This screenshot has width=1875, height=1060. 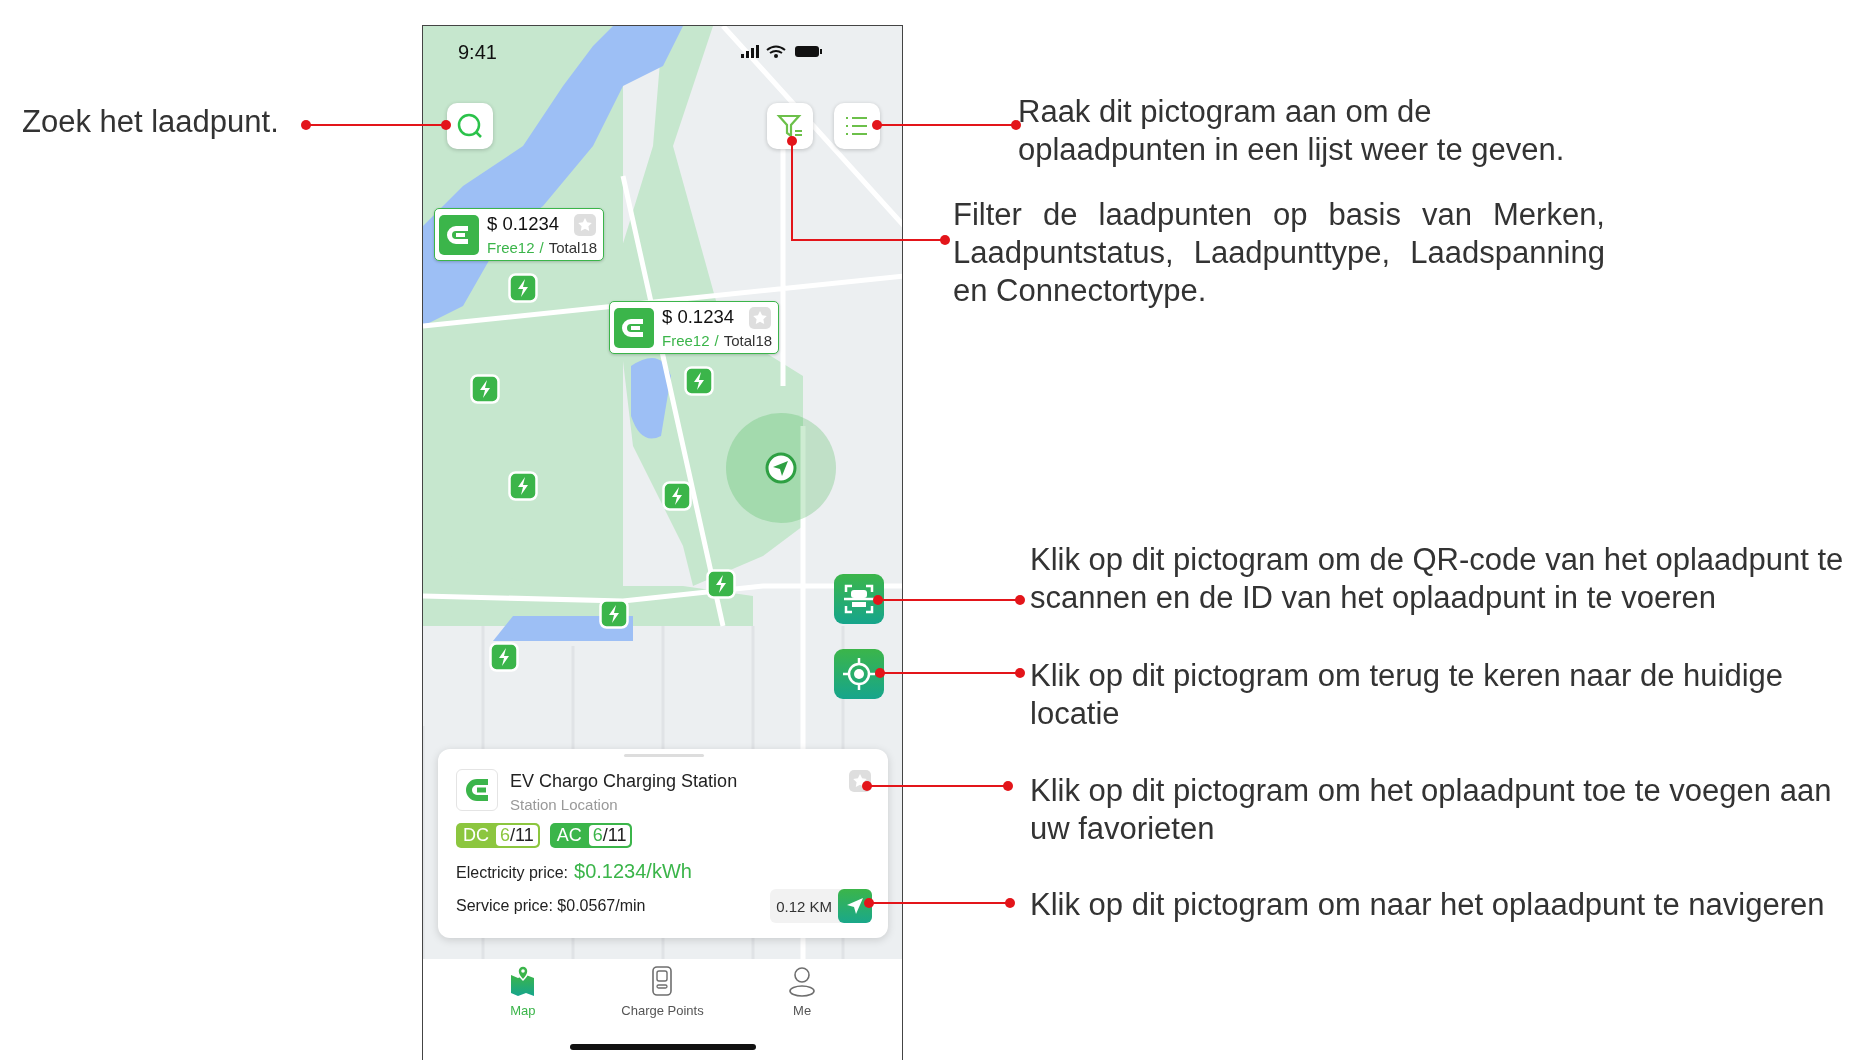 I want to click on search-icon, so click(x=470, y=126).